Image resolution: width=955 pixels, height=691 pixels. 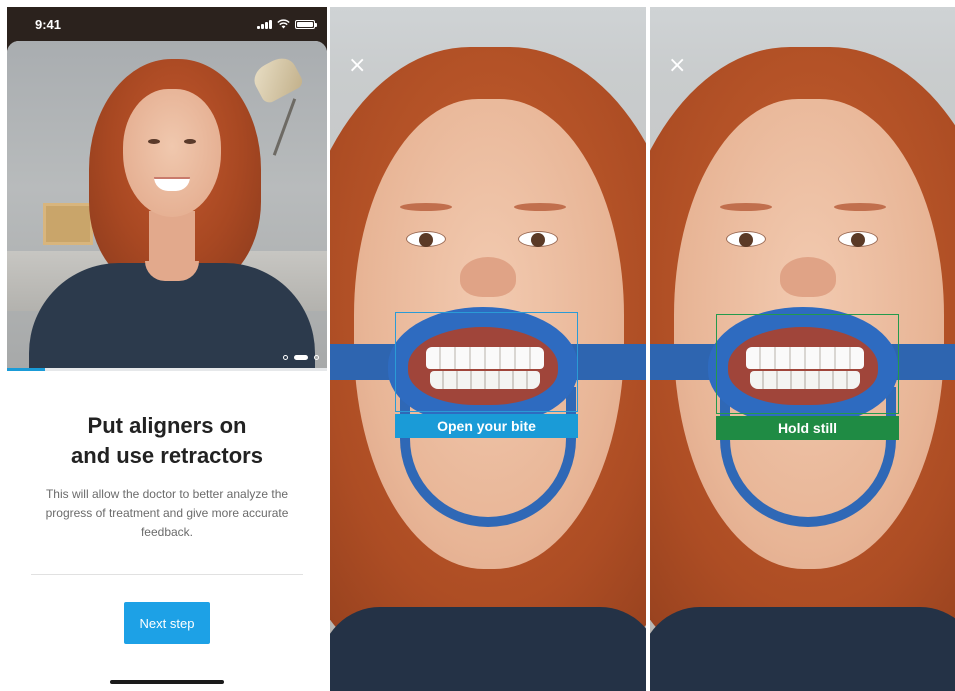 I want to click on status-bar: 9:41, so click(x=167, y=25).